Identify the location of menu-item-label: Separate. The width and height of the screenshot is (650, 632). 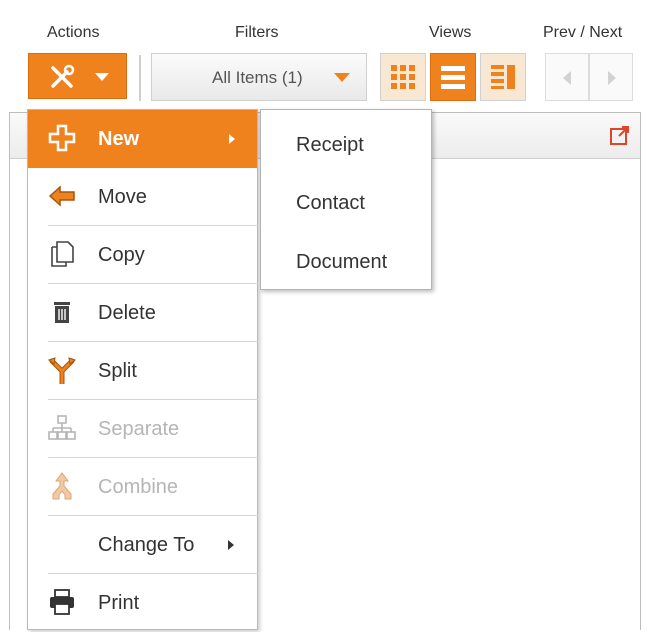
(139, 429).